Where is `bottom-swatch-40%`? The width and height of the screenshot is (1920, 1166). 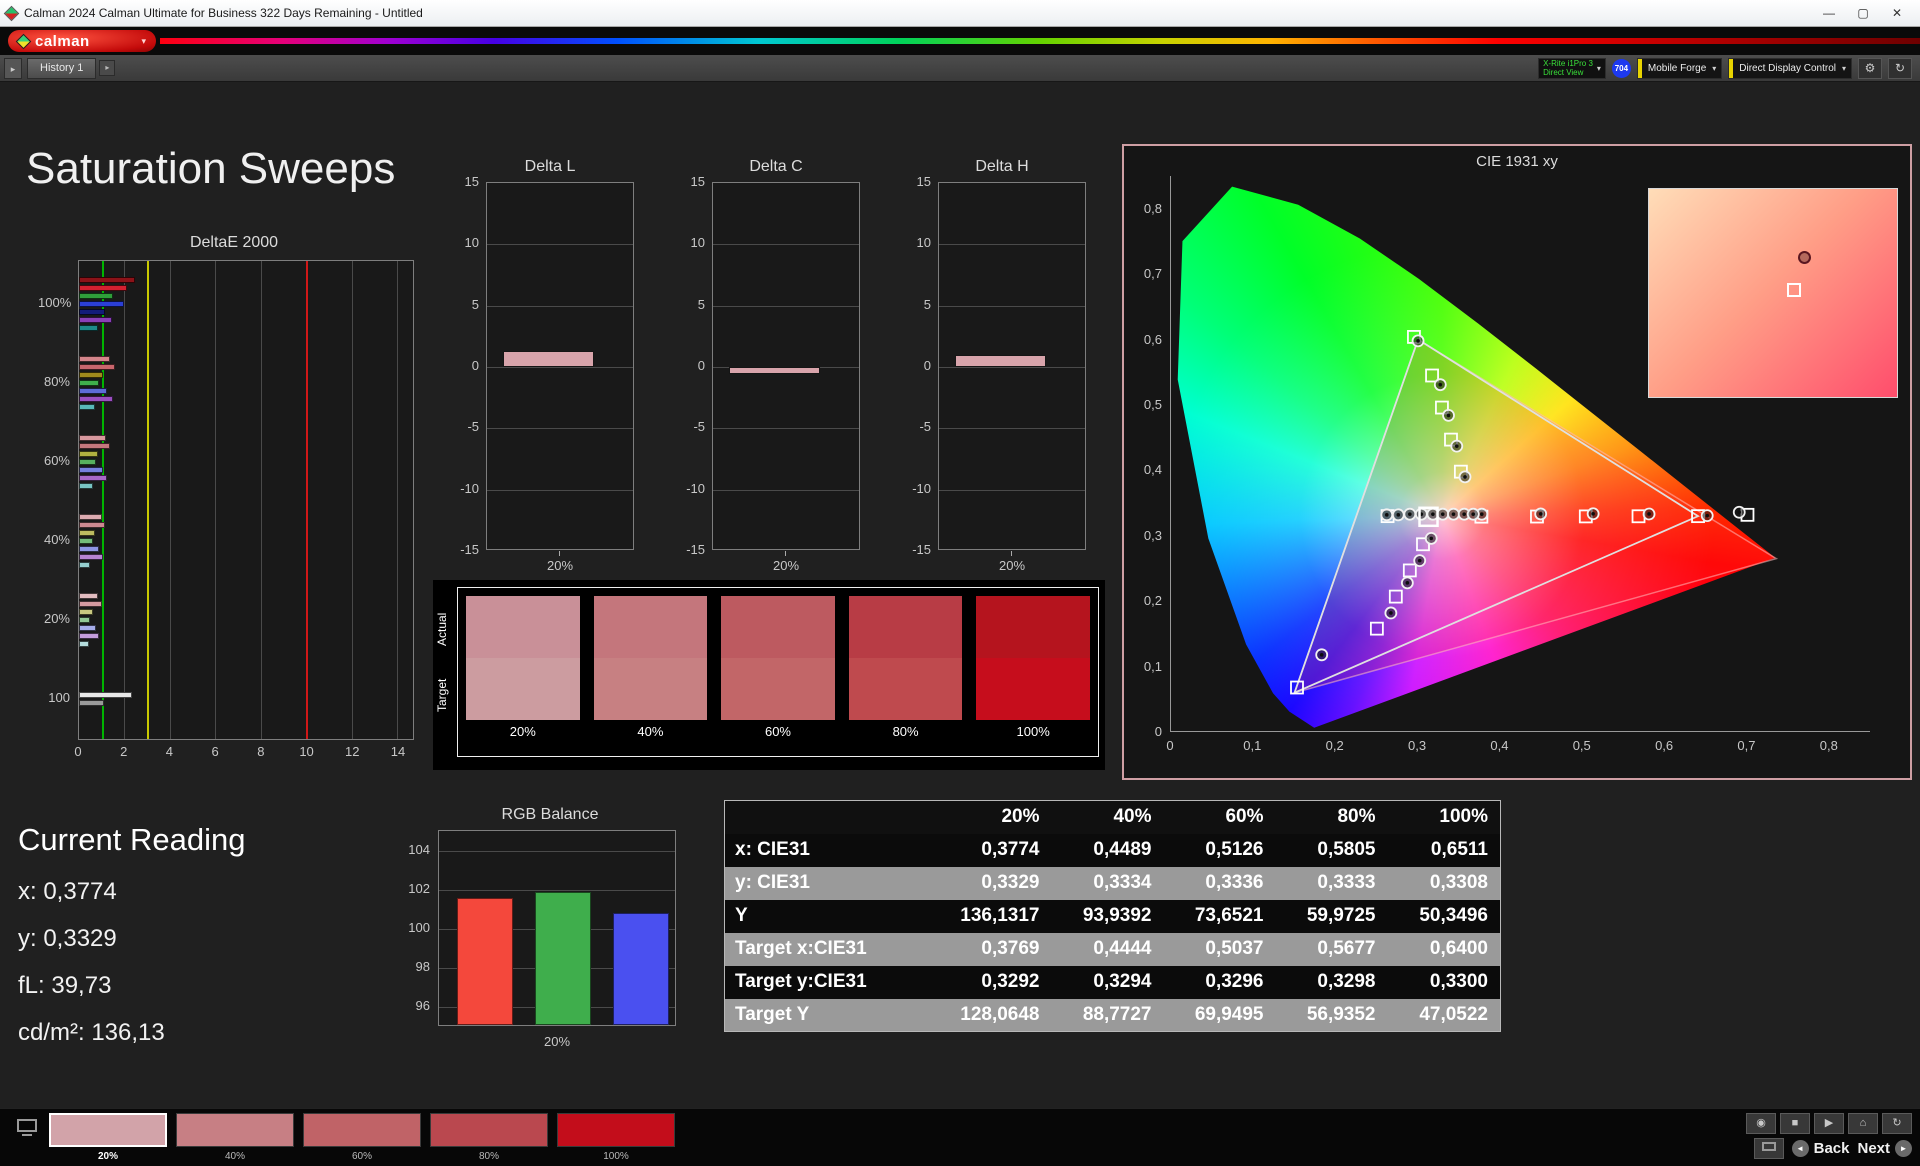
bottom-swatch-40% is located at coordinates (235, 1130).